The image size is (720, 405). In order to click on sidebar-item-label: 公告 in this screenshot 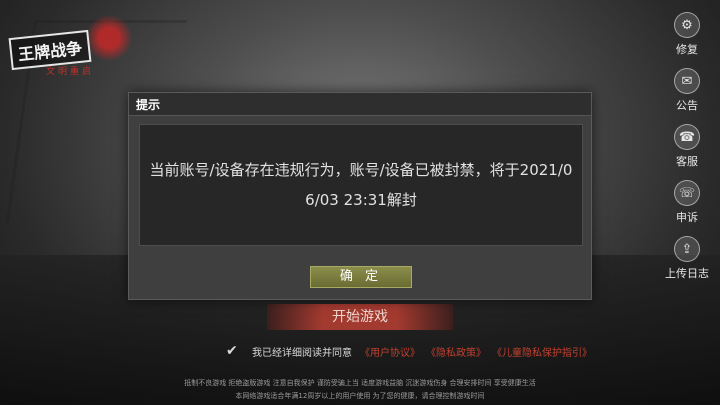, I will do `click(687, 105)`.